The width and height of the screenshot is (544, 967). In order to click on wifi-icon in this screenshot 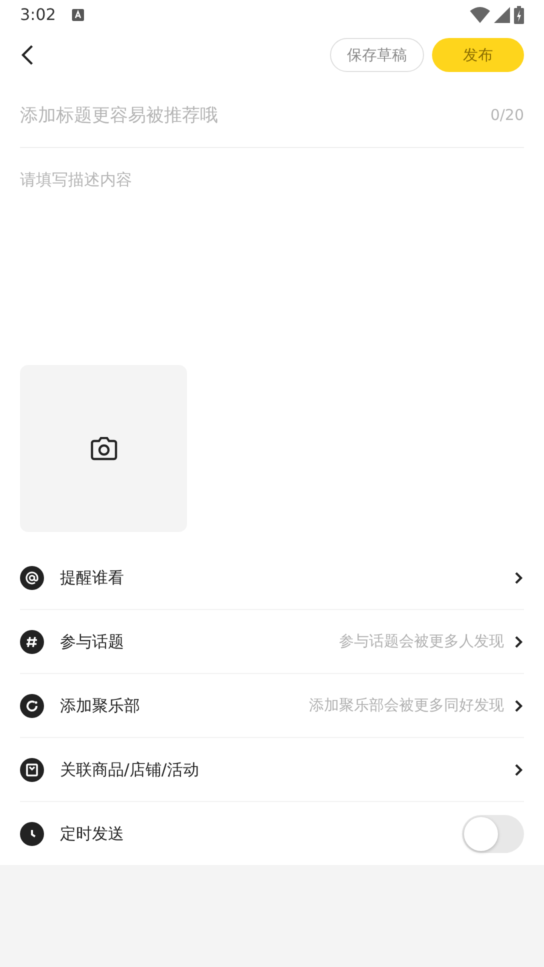, I will do `click(480, 15)`.